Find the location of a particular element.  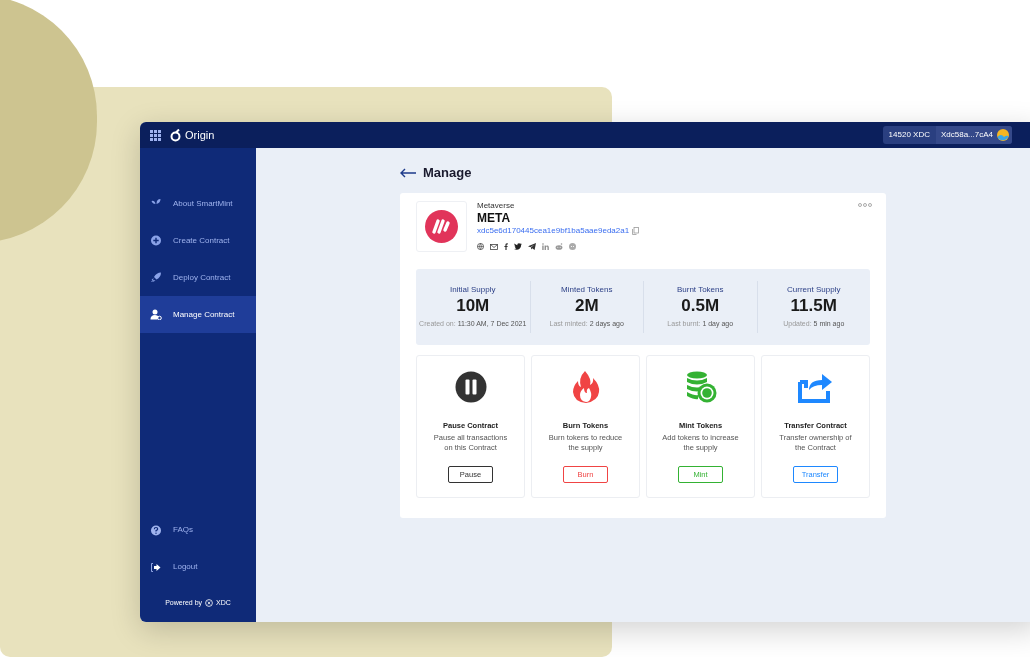

linkedin-icon is located at coordinates (545, 246).